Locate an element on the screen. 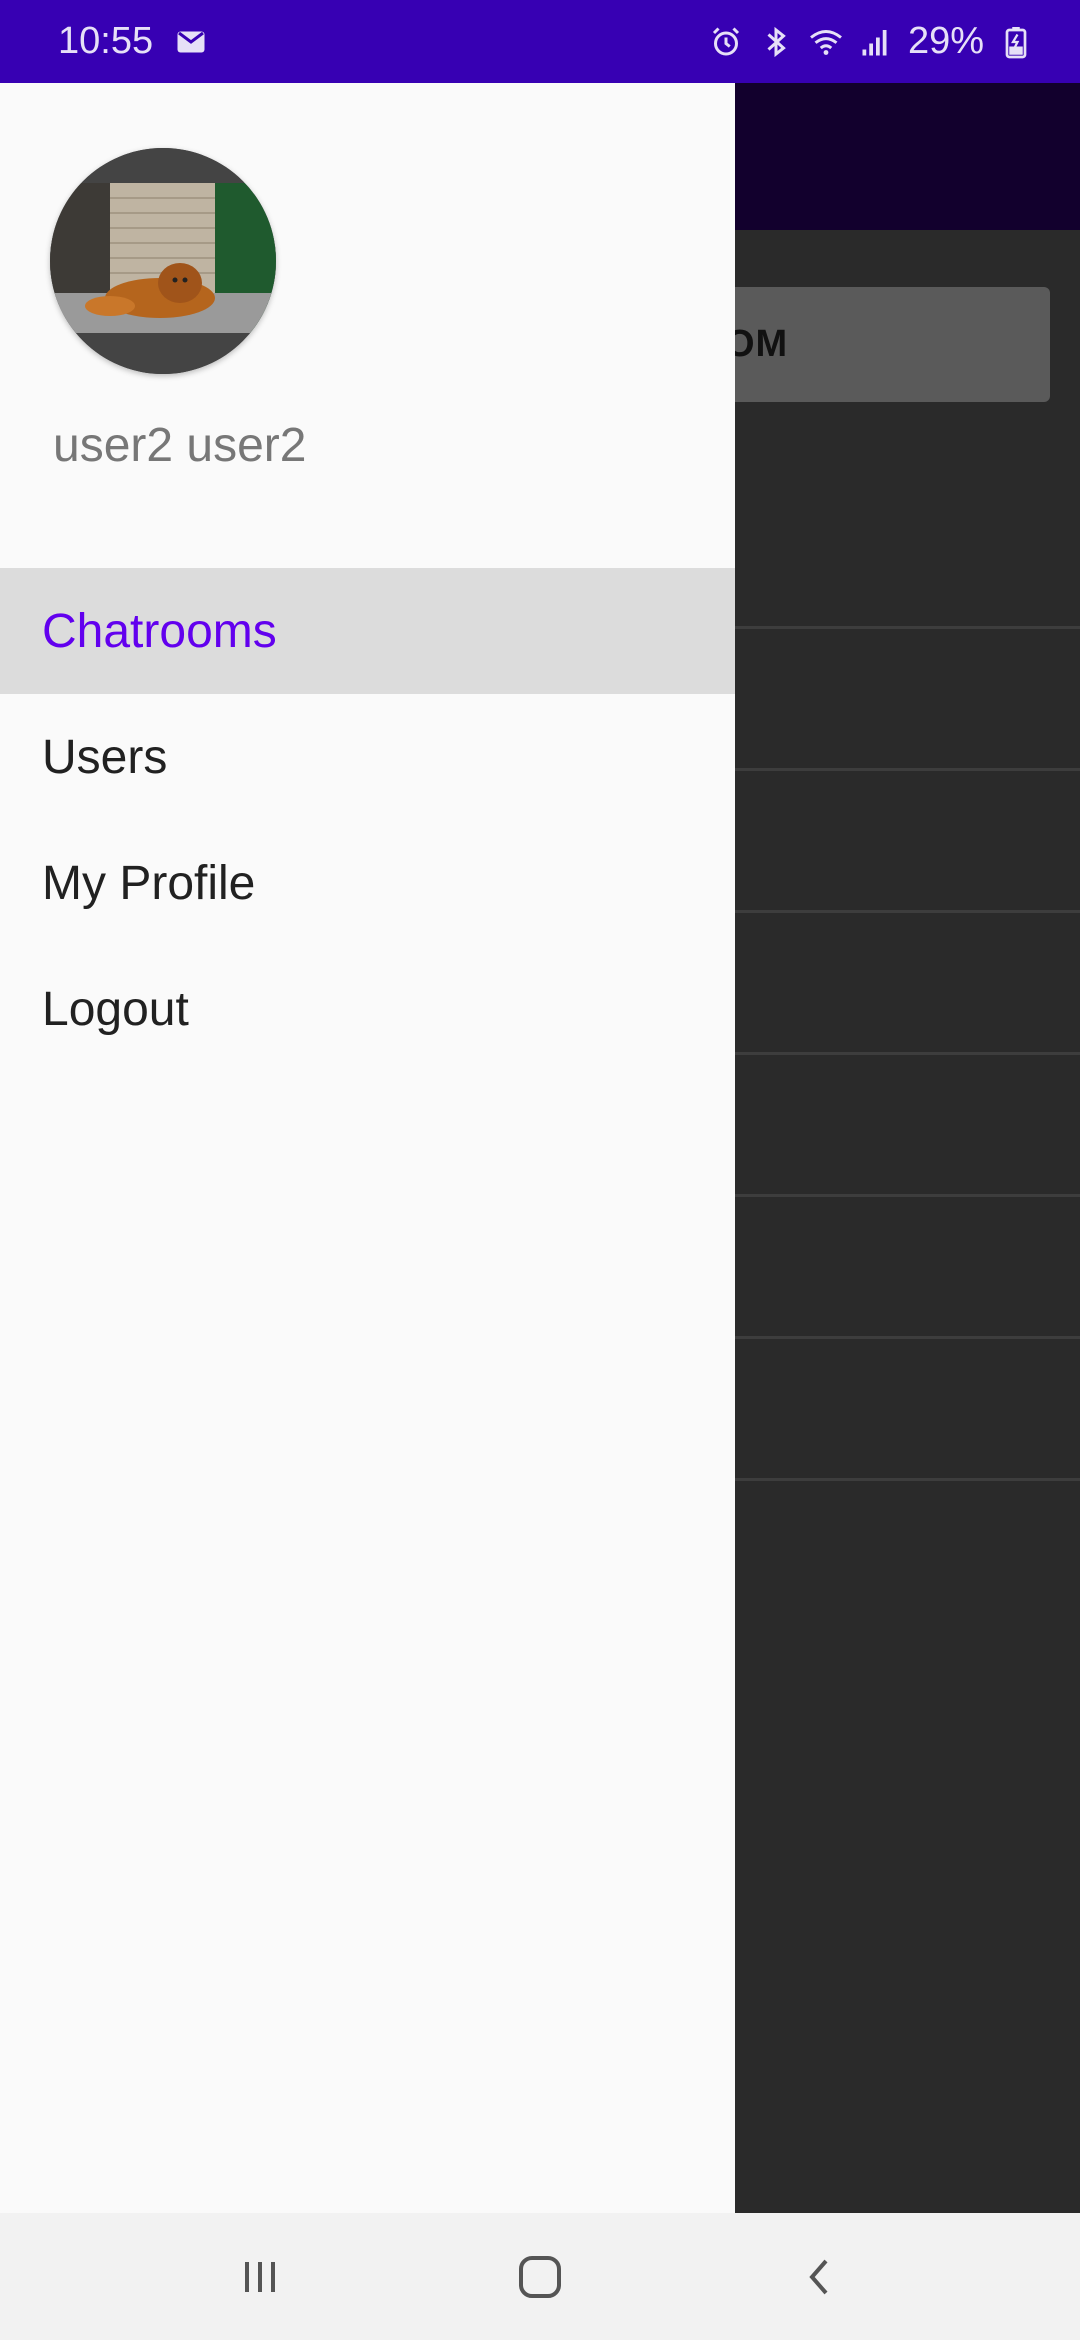  drawer-username: user2 user2 is located at coordinates (180, 445).